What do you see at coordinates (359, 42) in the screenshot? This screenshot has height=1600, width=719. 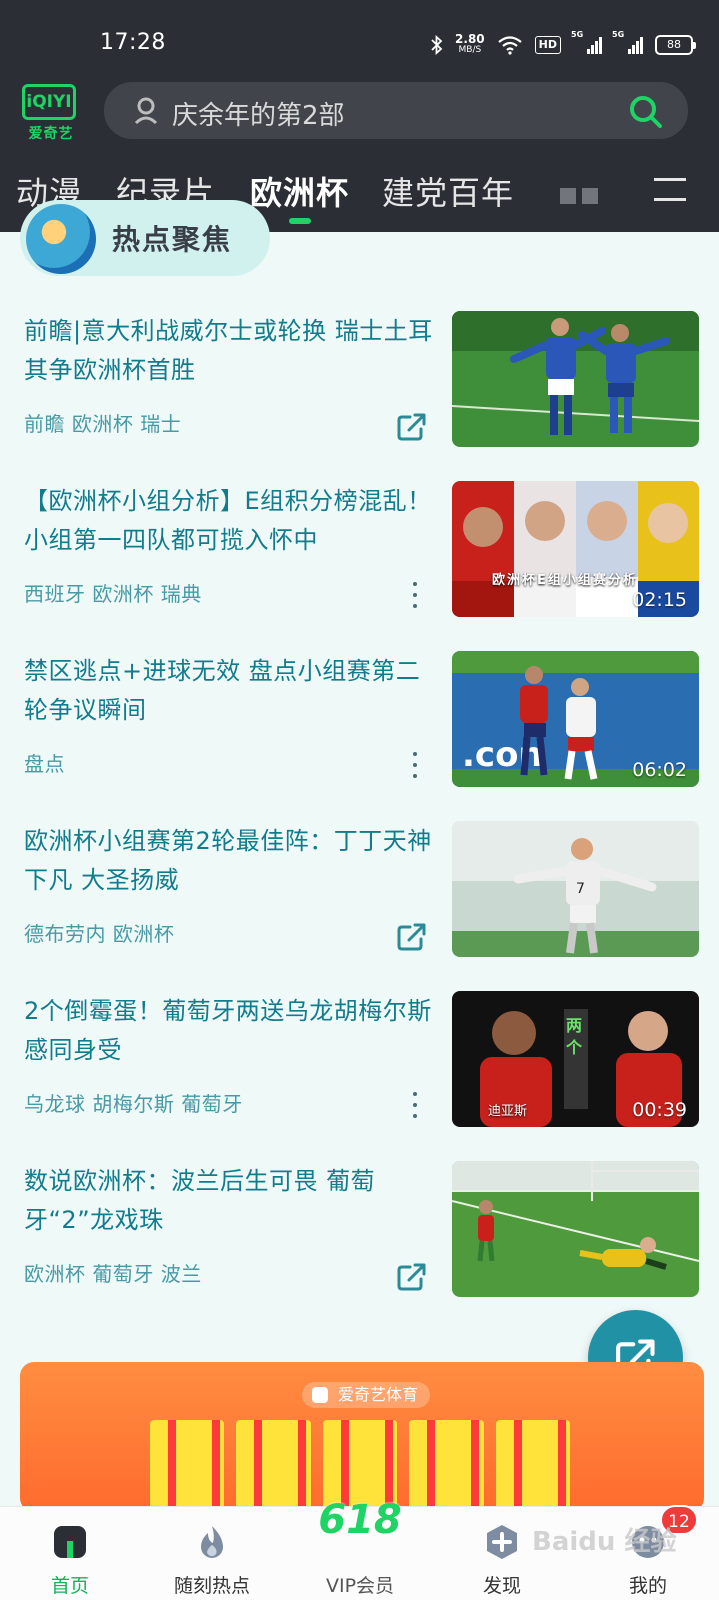 I see `status-bar: 17:28 2.80 MB/S HD 5G 5G 88` at bounding box center [359, 42].